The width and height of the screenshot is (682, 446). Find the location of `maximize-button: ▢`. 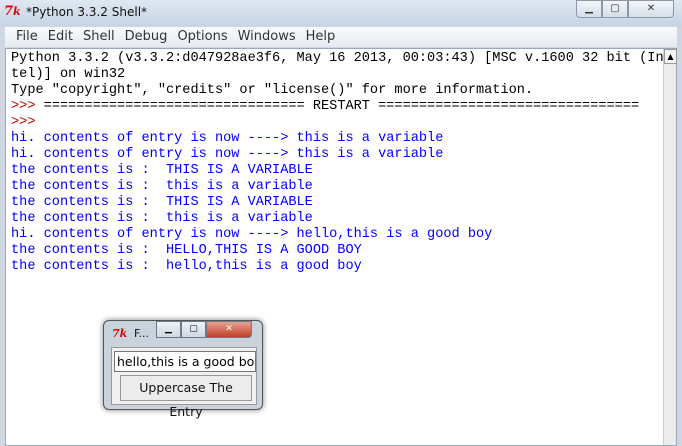

maximize-button: ▢ is located at coordinates (615, 9).